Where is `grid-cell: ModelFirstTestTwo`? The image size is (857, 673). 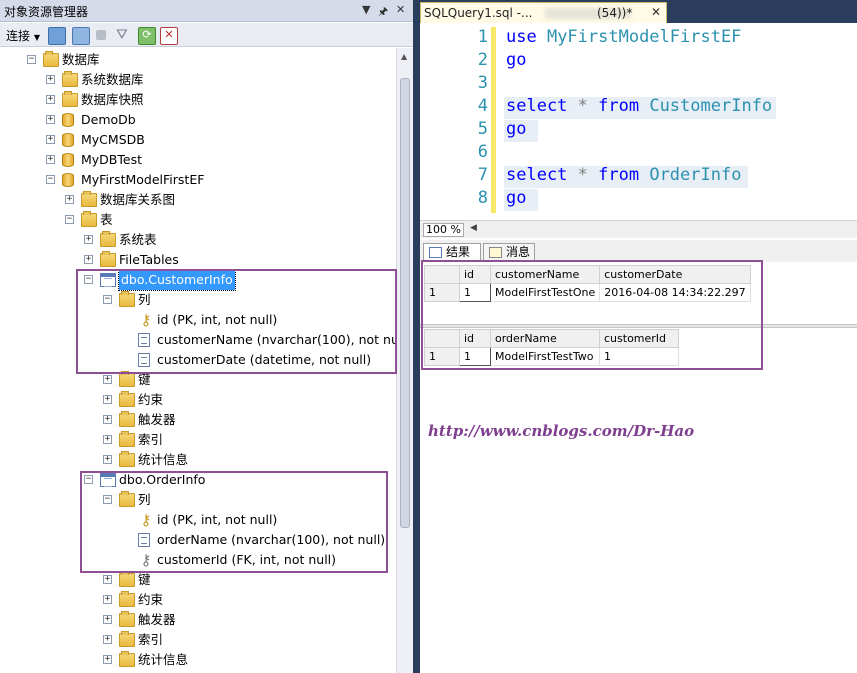 grid-cell: ModelFirstTestTwo is located at coordinates (545, 356).